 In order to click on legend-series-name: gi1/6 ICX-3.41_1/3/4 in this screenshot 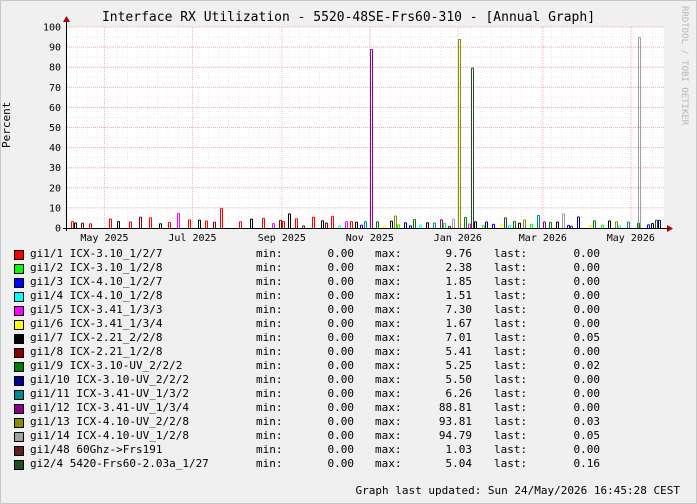, I will do `click(96, 323)`.